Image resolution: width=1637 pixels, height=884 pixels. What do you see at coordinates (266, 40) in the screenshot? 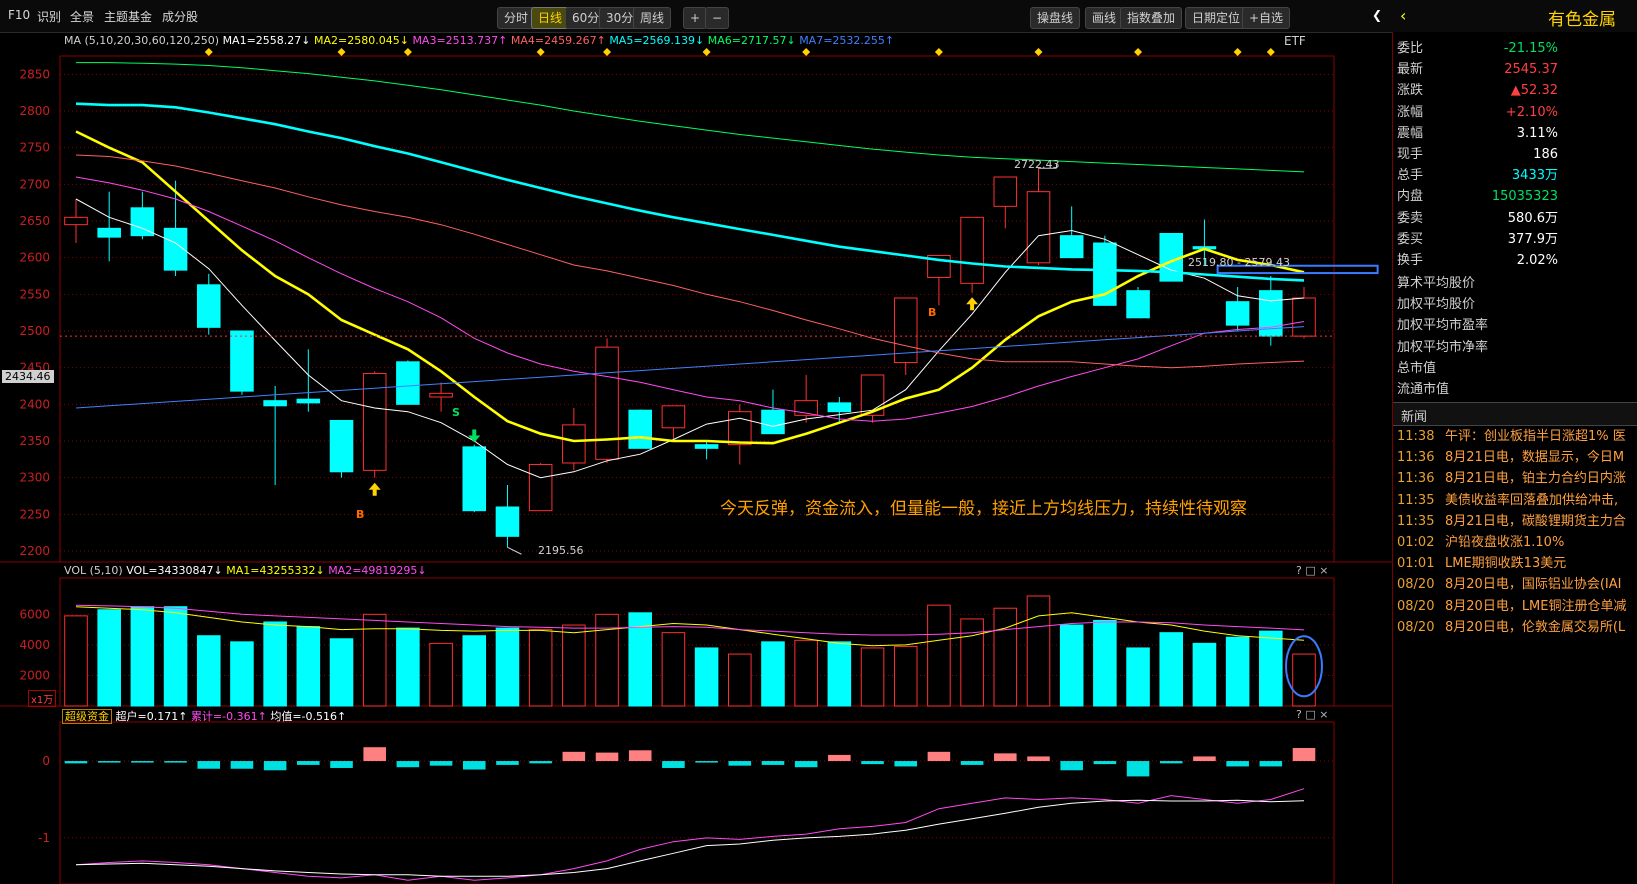
I see `ma1-value: MA1=2558.27↓` at bounding box center [266, 40].